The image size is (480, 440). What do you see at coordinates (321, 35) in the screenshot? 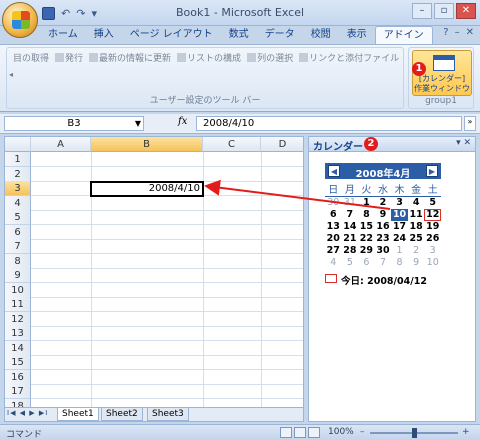
I see `tab-review: 校閲` at bounding box center [321, 35].